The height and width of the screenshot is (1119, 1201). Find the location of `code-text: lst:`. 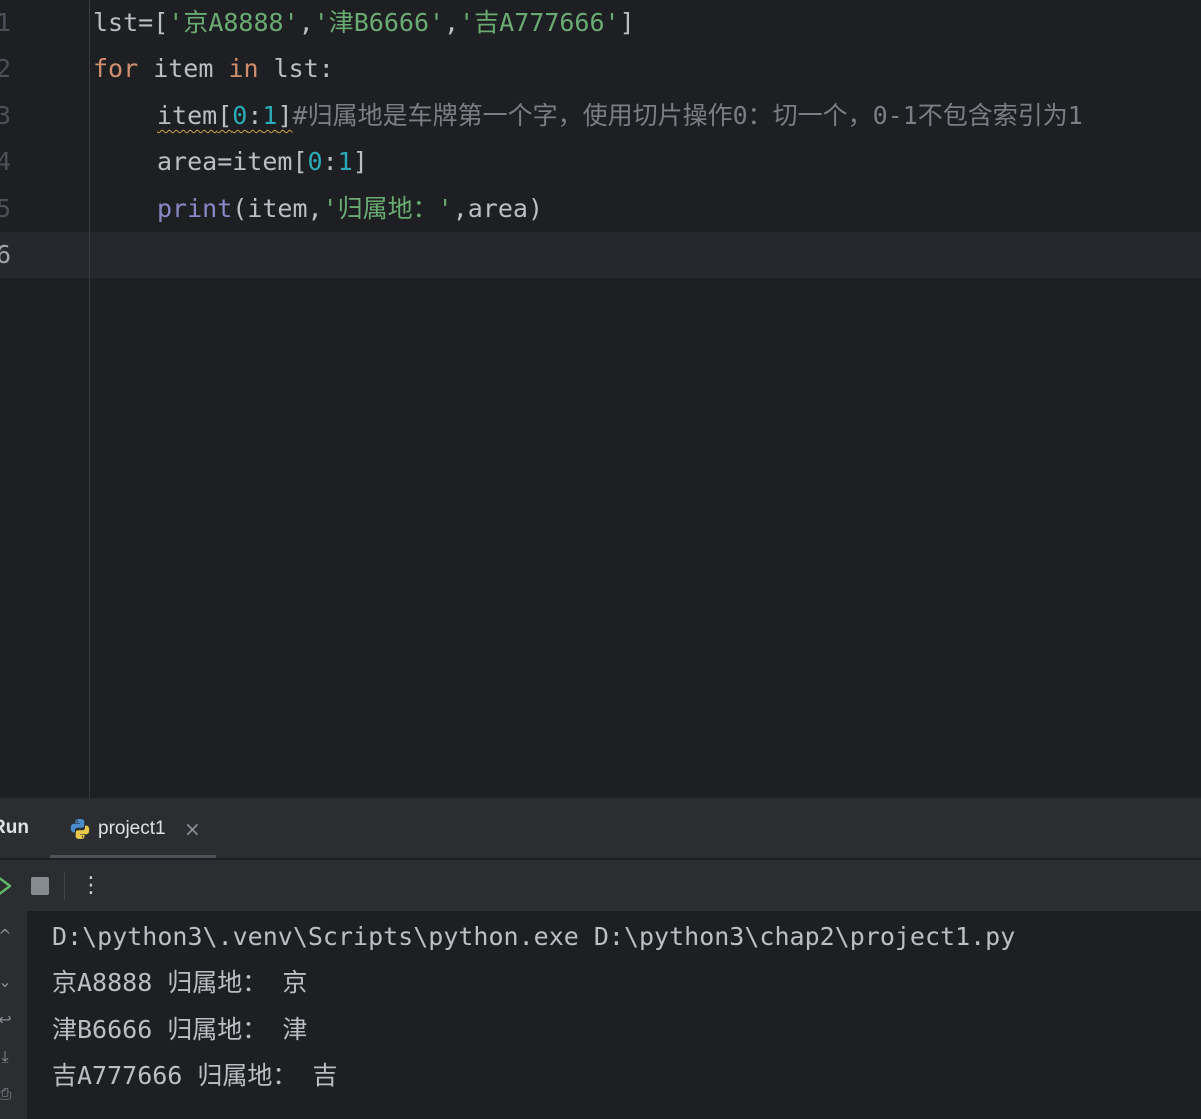

code-text: lst: is located at coordinates (296, 68).